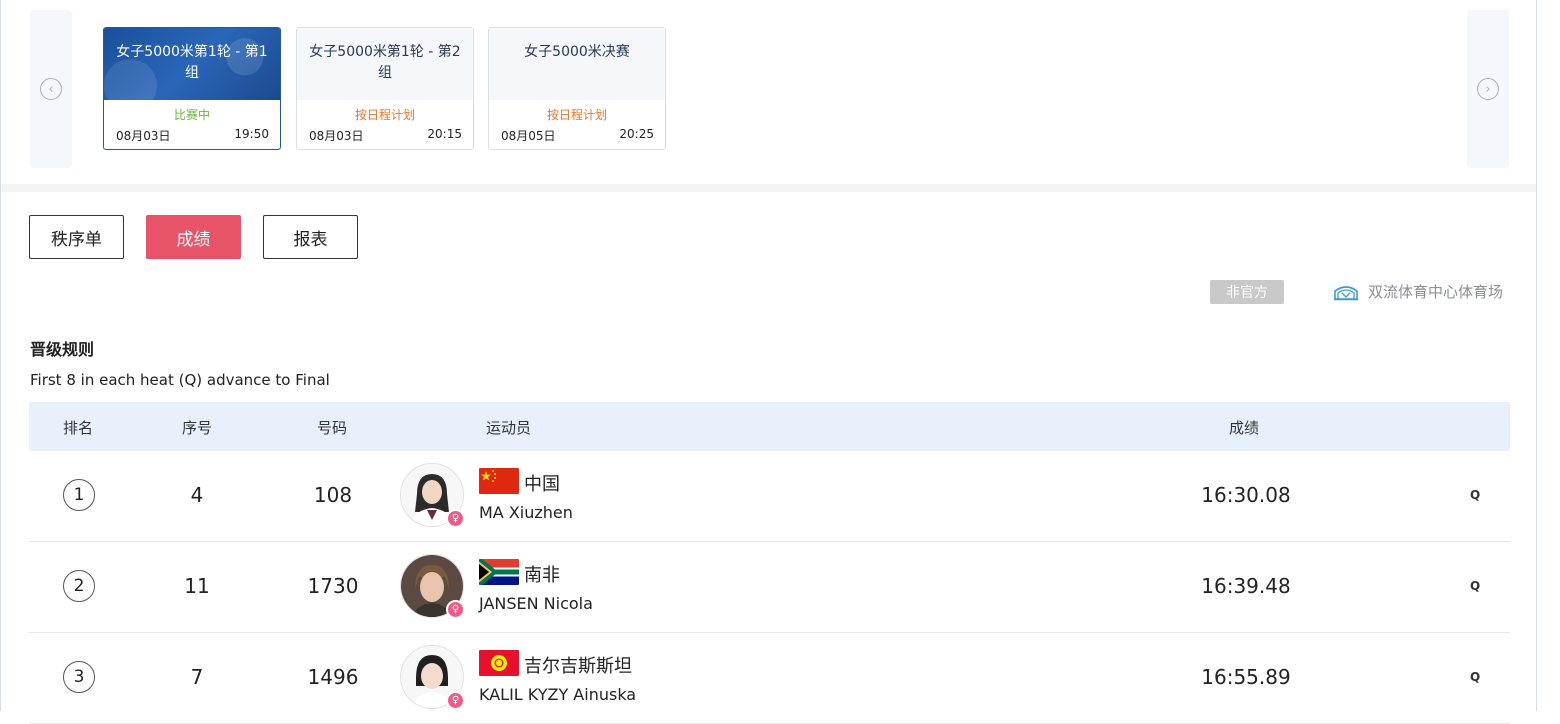  I want to click on rank-badge: 3, so click(79, 677).